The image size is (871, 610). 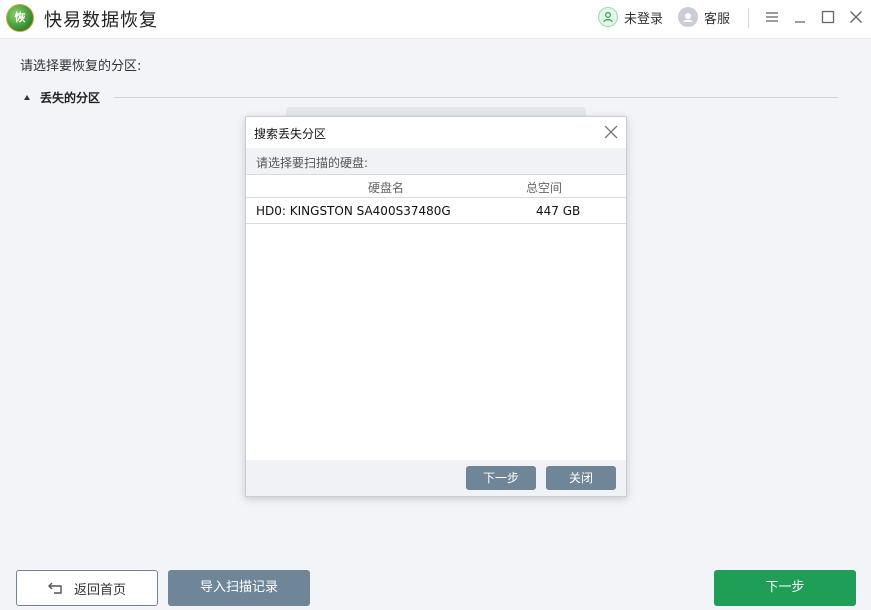 What do you see at coordinates (27, 97) in the screenshot?
I see `collapse-triangle-icon` at bounding box center [27, 97].